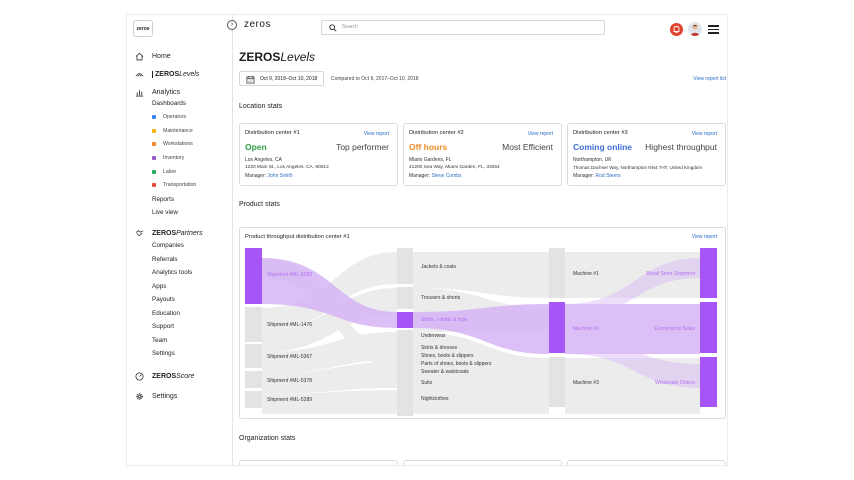 This screenshot has height=480, width=854. What do you see at coordinates (427, 383) in the screenshot?
I see `category-label: Suits` at bounding box center [427, 383].